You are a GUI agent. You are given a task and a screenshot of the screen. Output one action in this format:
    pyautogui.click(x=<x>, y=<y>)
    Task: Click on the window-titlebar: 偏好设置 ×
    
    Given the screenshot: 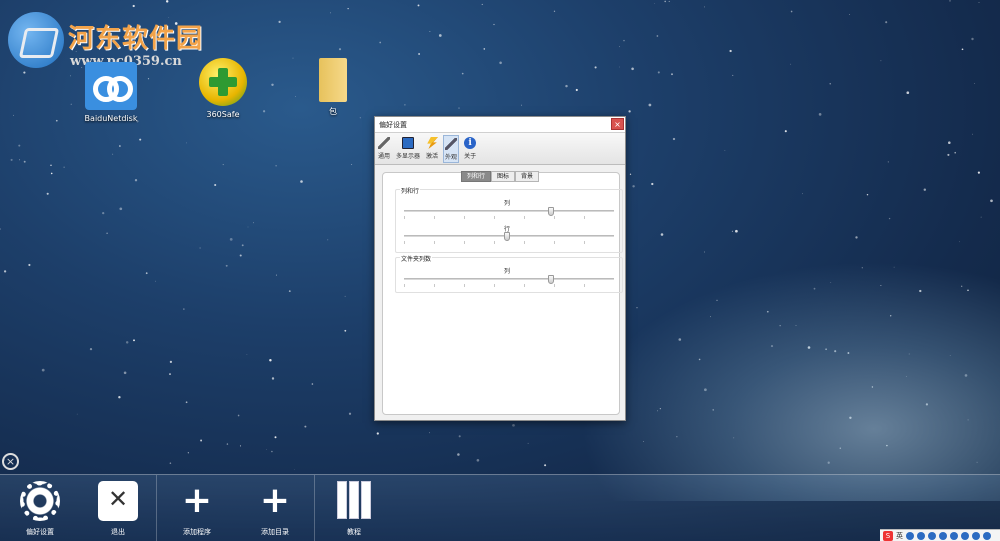 What is the action you would take?
    pyautogui.click(x=500, y=125)
    